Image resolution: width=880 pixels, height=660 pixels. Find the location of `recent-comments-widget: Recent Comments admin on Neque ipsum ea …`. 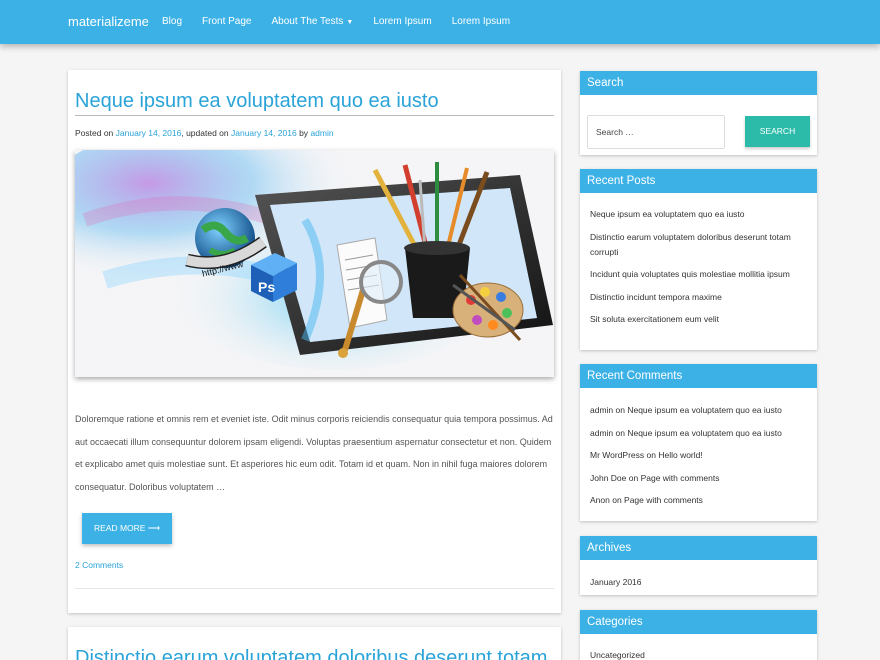

recent-comments-widget: Recent Comments admin on Neque ipsum ea … is located at coordinates (698, 442).